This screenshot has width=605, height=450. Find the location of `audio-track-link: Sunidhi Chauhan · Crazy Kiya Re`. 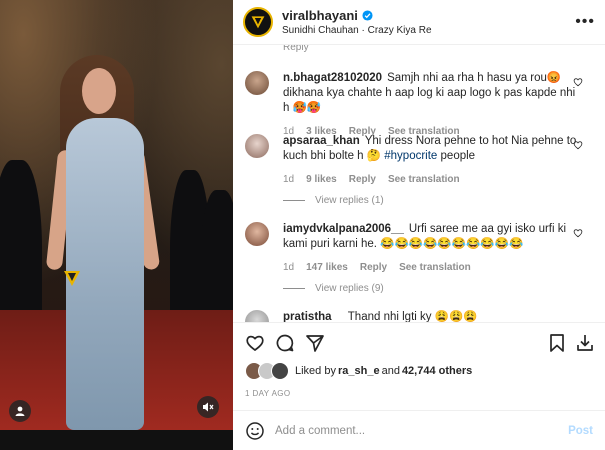

audio-track-link: Sunidhi Chauhan · Crazy Kiya Re is located at coordinates (428, 30).